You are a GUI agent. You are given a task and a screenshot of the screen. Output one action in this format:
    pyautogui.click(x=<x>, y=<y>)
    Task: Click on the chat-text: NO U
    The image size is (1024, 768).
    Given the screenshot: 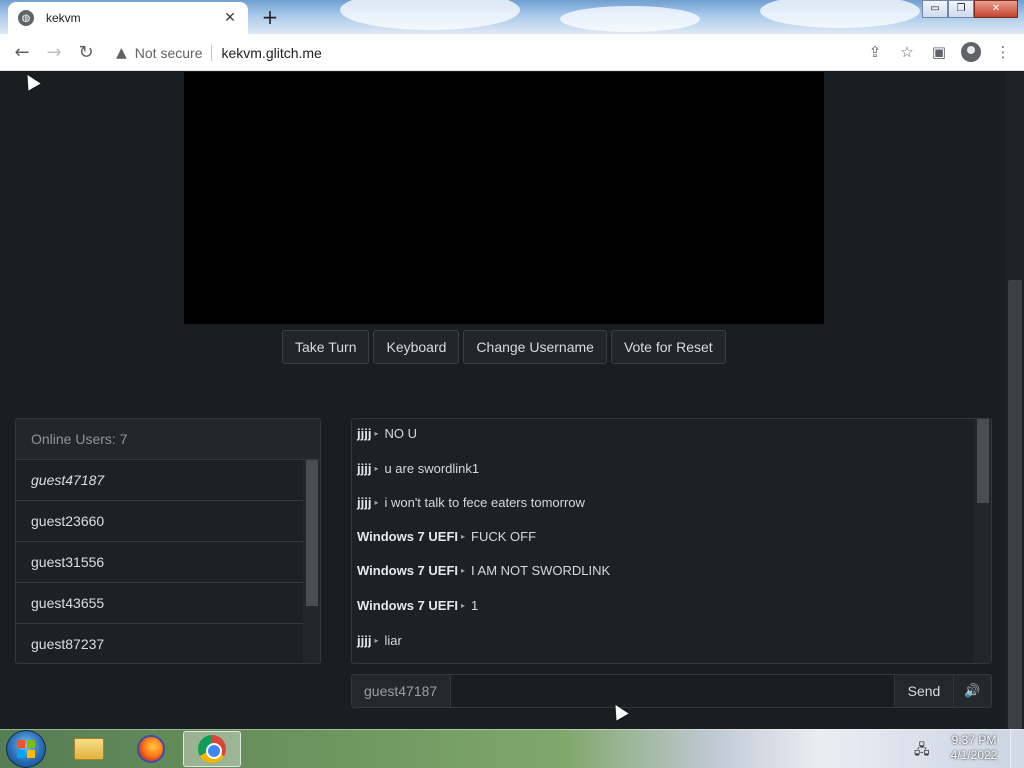 What is the action you would take?
    pyautogui.click(x=400, y=433)
    